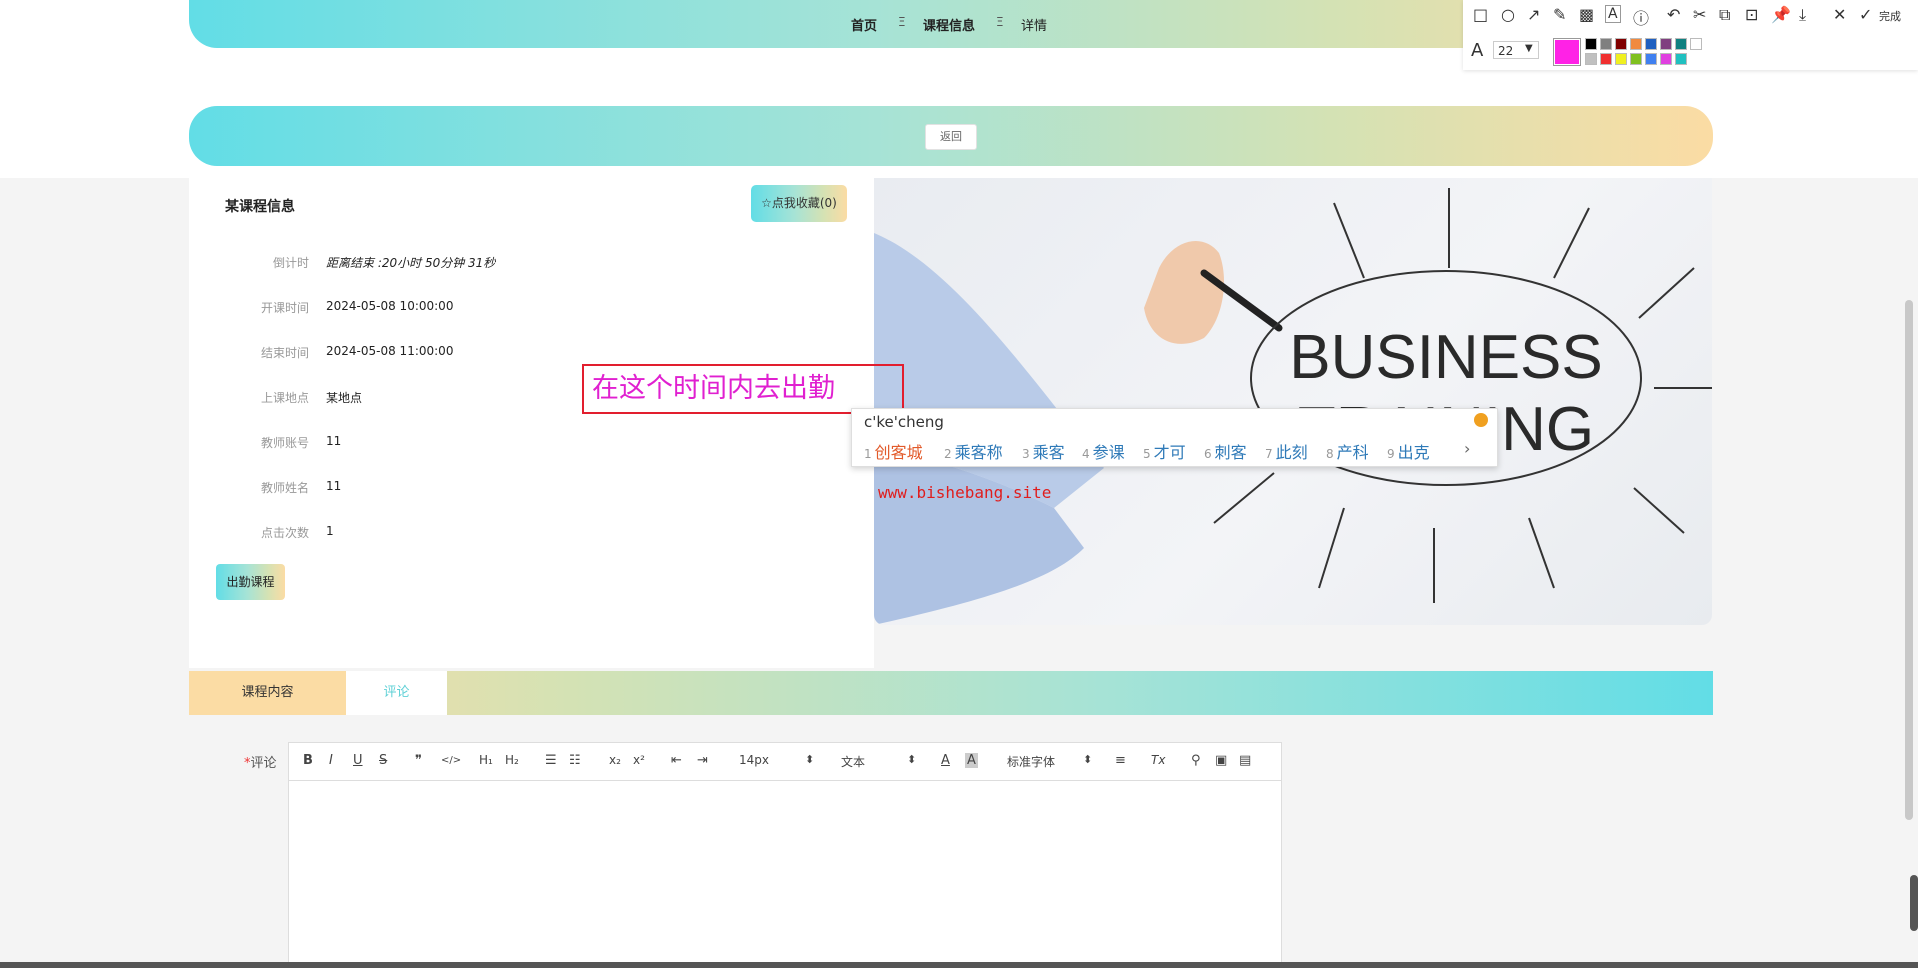 This screenshot has height=968, width=1918. Describe the element at coordinates (260, 763) in the screenshot. I see `comment-label: *评论` at that location.